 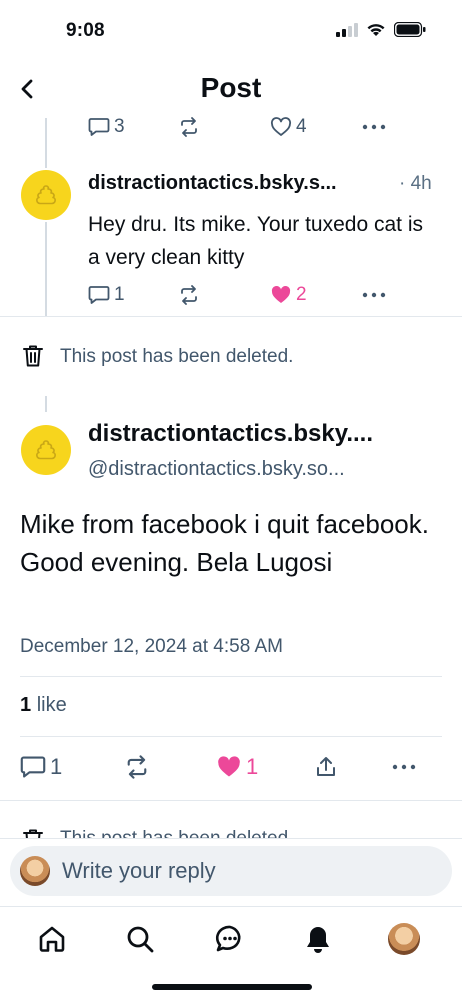 What do you see at coordinates (231, 871) in the screenshot?
I see `reply-composer: Write your reply` at bounding box center [231, 871].